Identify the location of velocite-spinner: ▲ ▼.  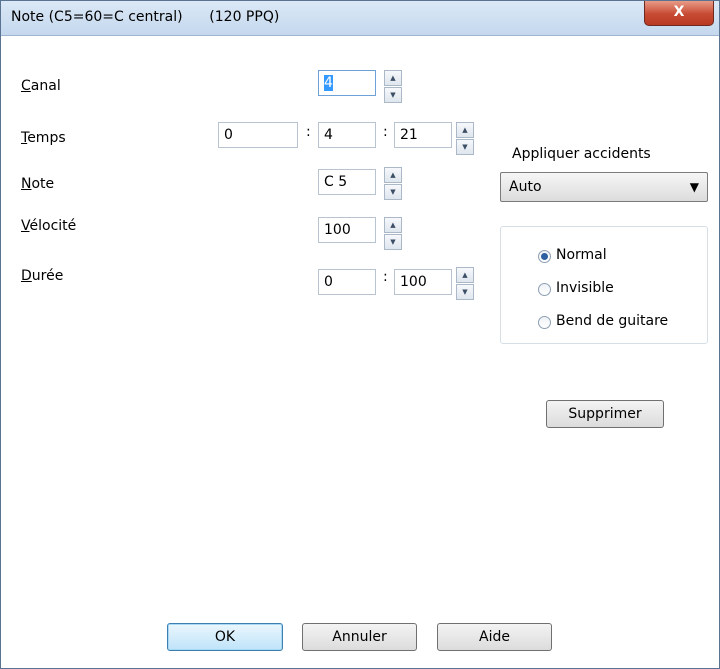
(393, 234).